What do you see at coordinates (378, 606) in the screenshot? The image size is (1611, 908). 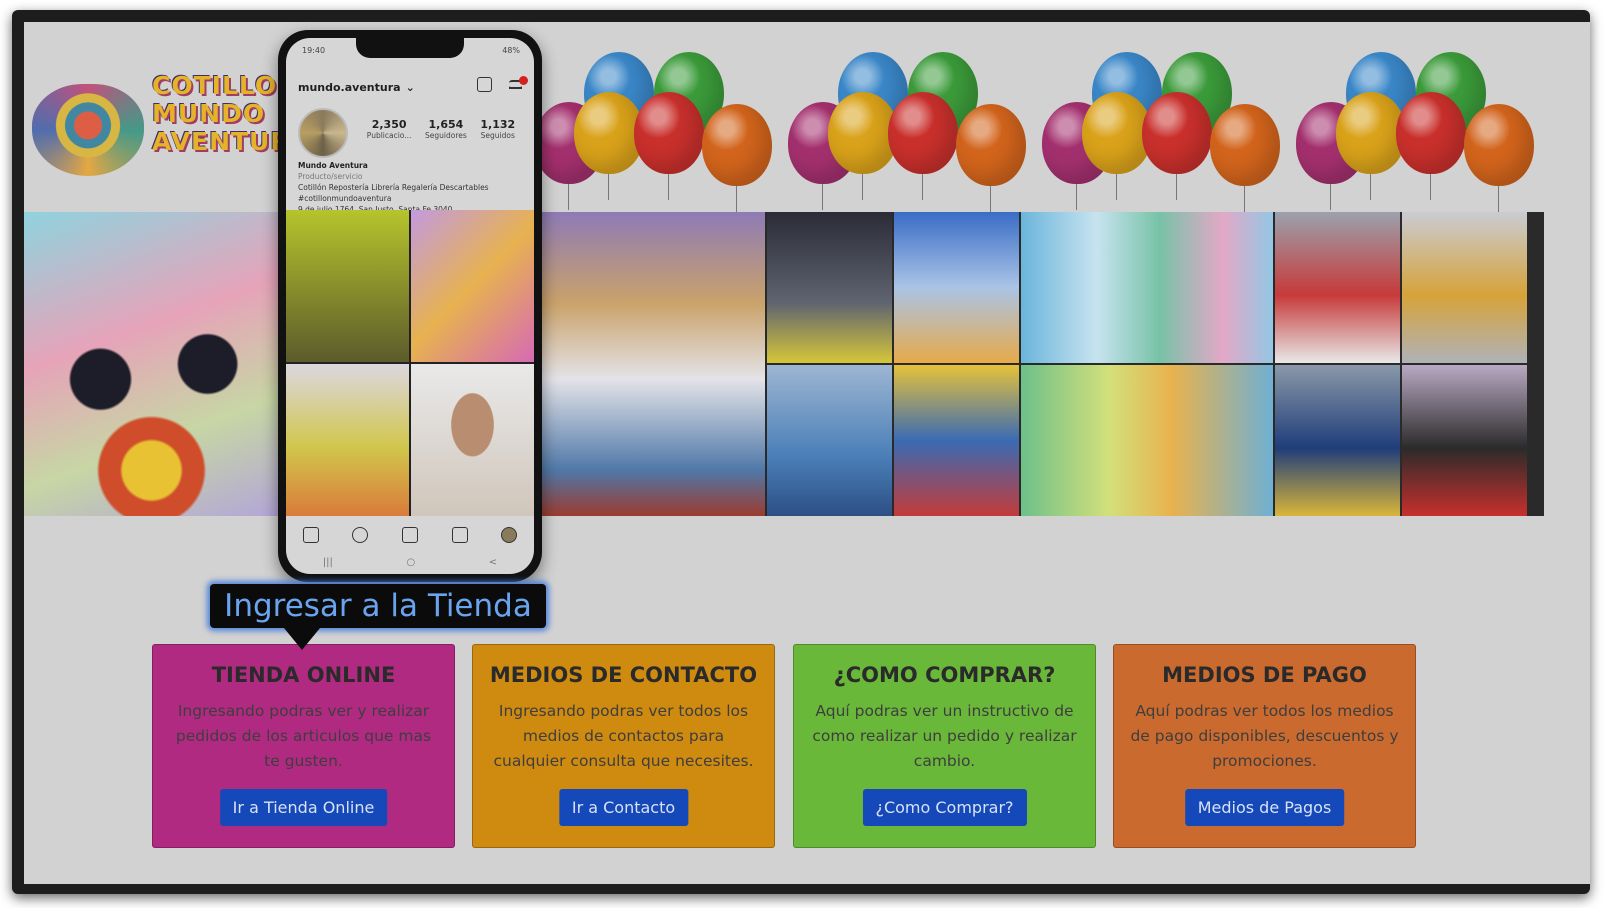 I see `store-tooltip: Ingresar a la Tienda` at bounding box center [378, 606].